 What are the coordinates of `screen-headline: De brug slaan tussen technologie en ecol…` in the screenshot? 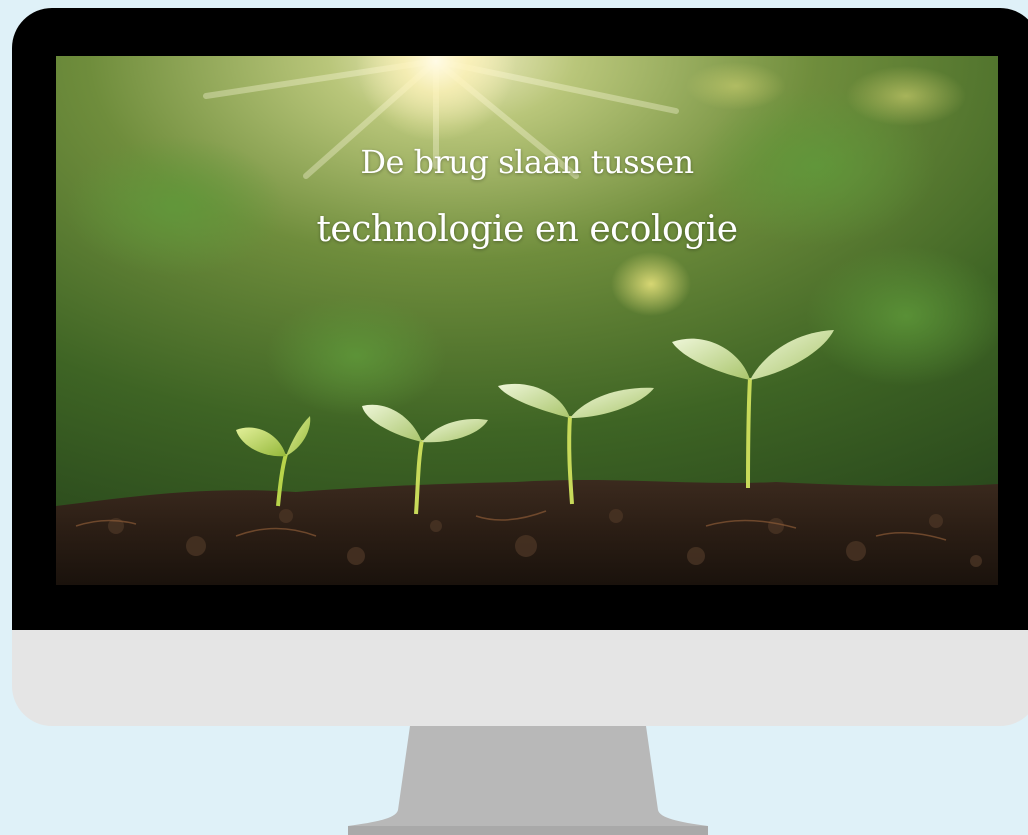 It's located at (527, 196).